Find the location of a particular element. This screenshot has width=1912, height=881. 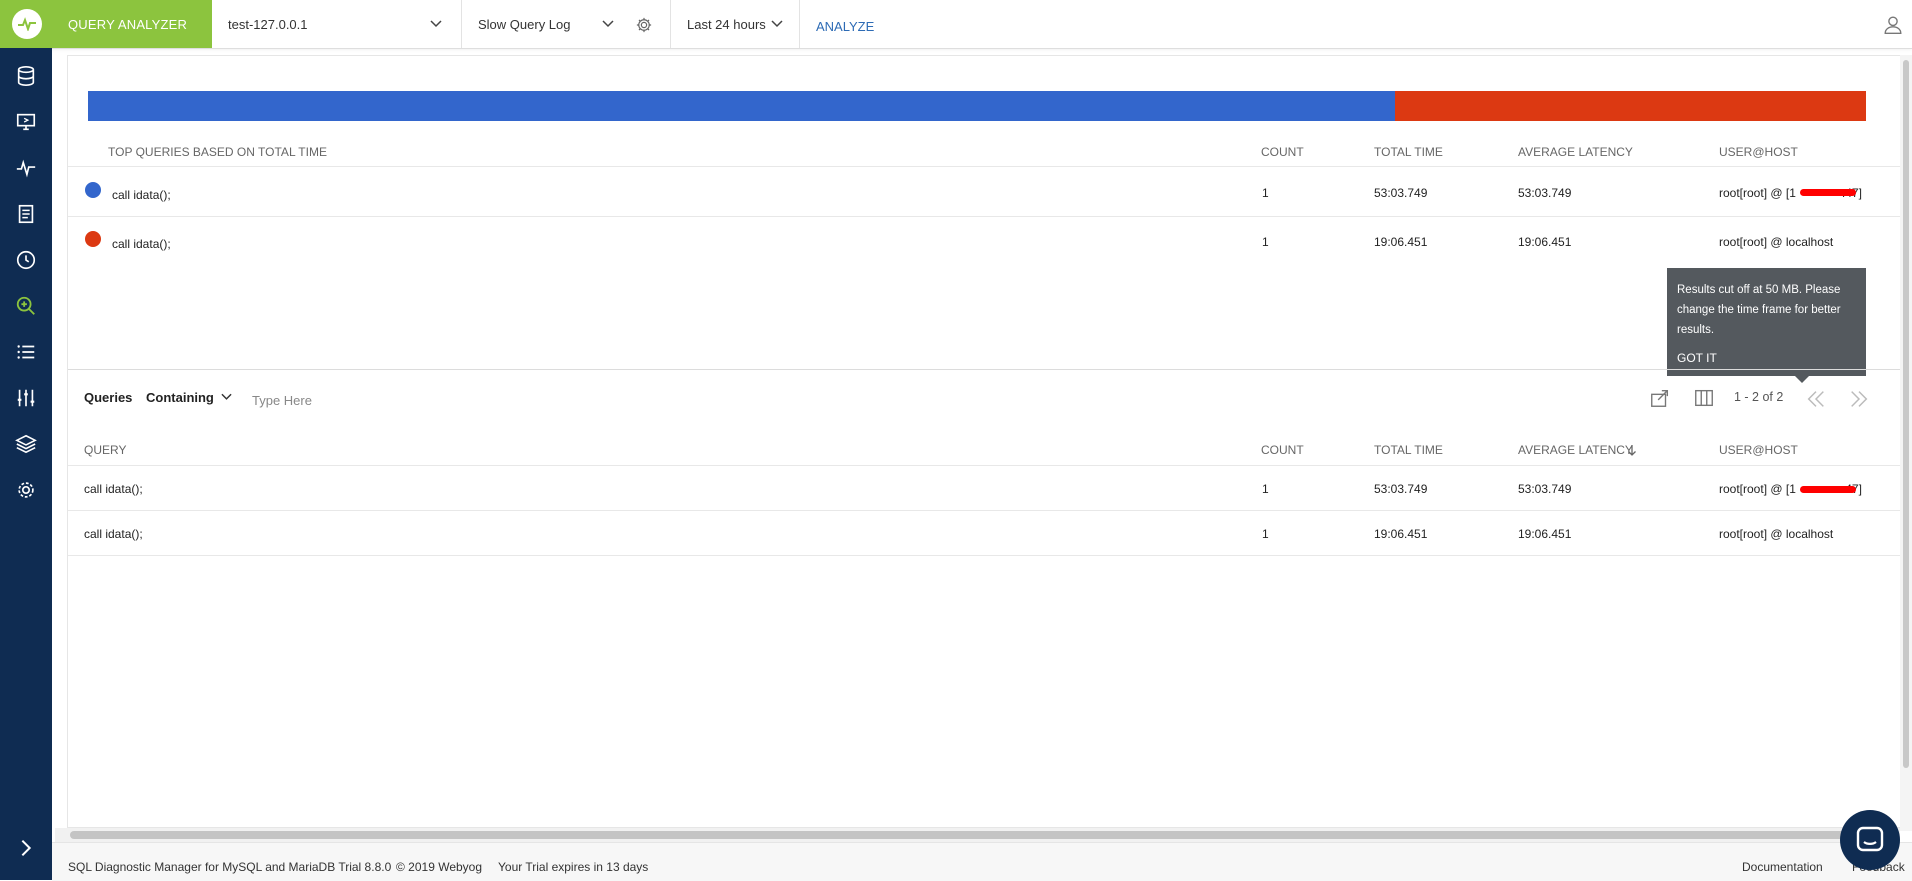

brand-block: QUERY ANALYZER is located at coordinates (106, 24).